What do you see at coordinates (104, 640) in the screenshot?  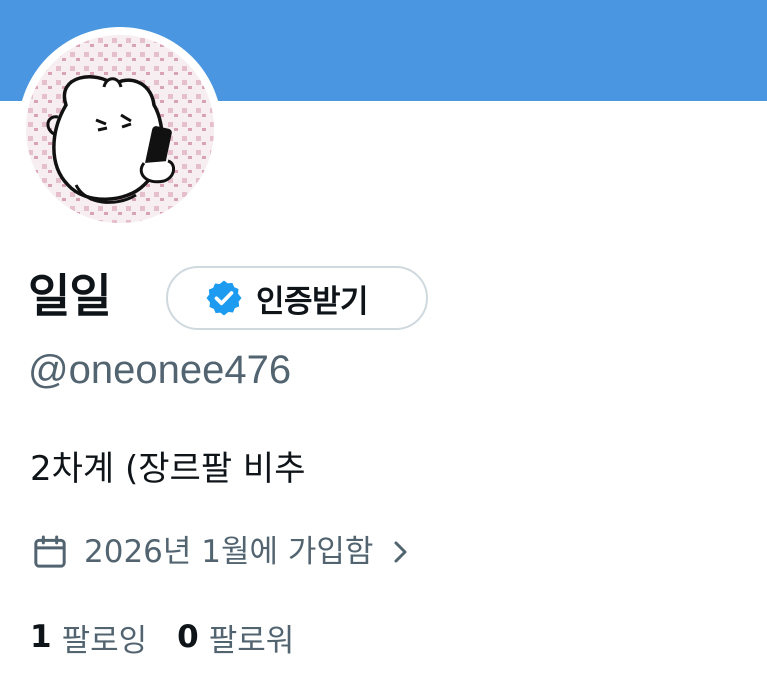 I see `following-label: 팔로잉` at bounding box center [104, 640].